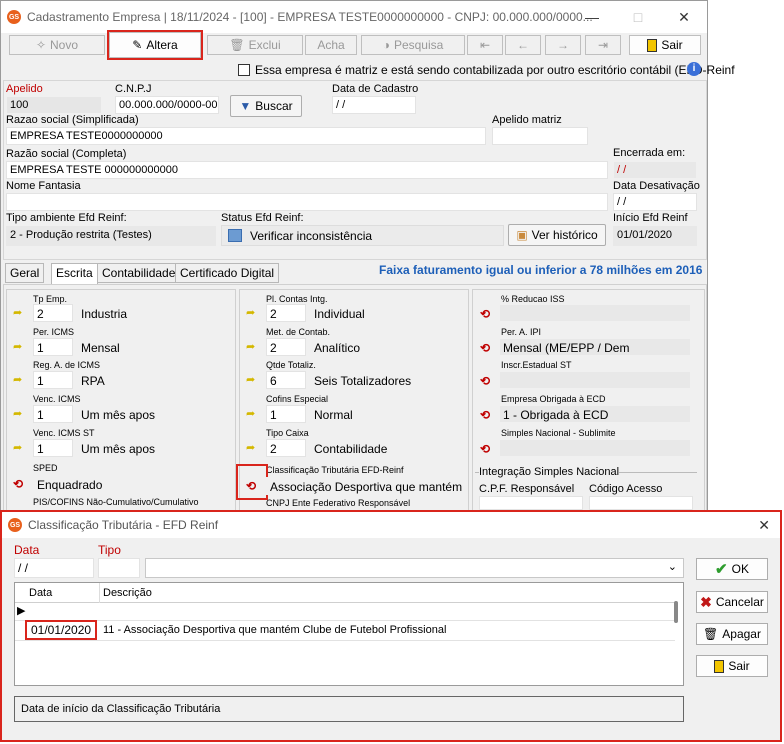 This screenshot has height=744, width=784. Describe the element at coordinates (74, 274) in the screenshot. I see `tab-escrita: Escrita` at that location.